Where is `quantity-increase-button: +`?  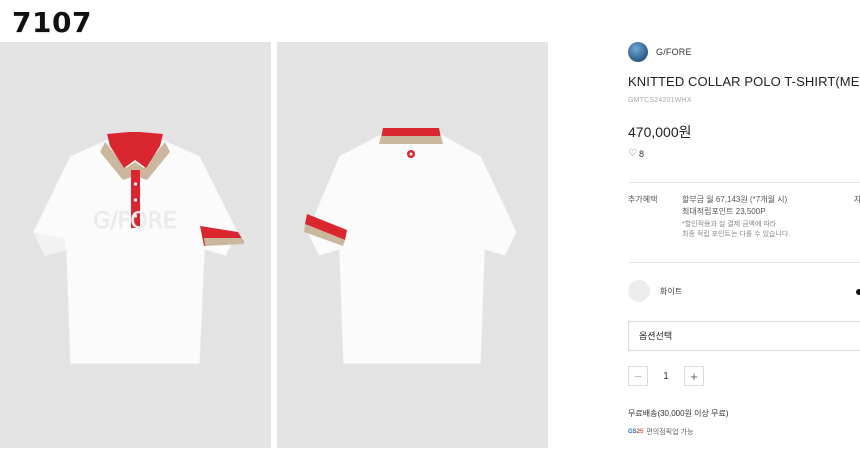
quantity-increase-button: + is located at coordinates (694, 376).